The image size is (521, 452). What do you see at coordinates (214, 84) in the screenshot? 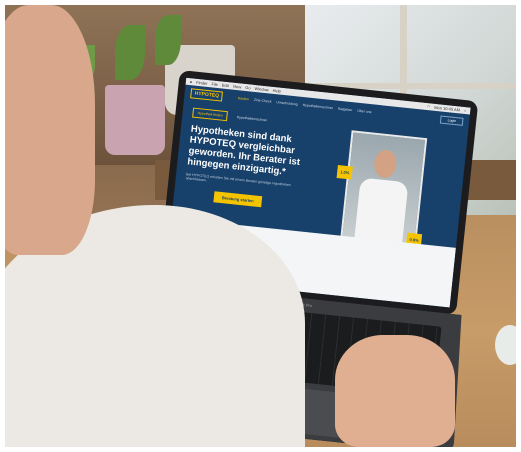
I see `menu-file: File` at bounding box center [214, 84].